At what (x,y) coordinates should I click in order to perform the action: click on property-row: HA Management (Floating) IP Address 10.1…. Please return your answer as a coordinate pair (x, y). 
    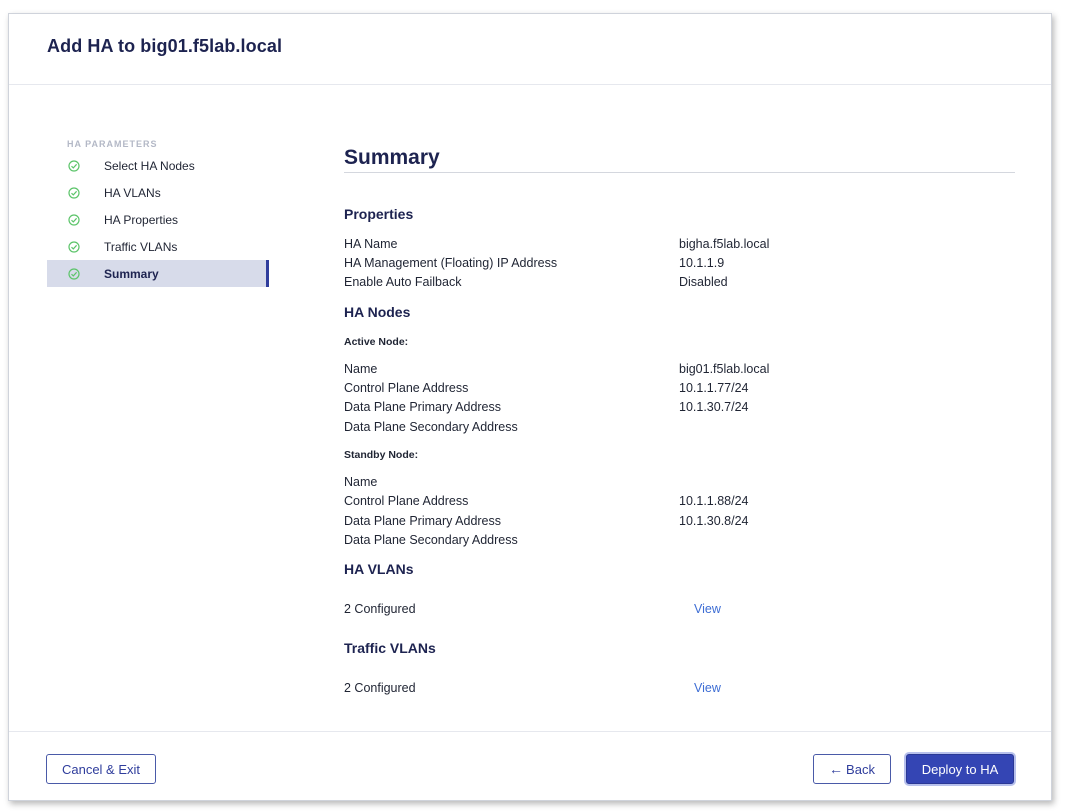
    Looking at the image, I should click on (679, 263).